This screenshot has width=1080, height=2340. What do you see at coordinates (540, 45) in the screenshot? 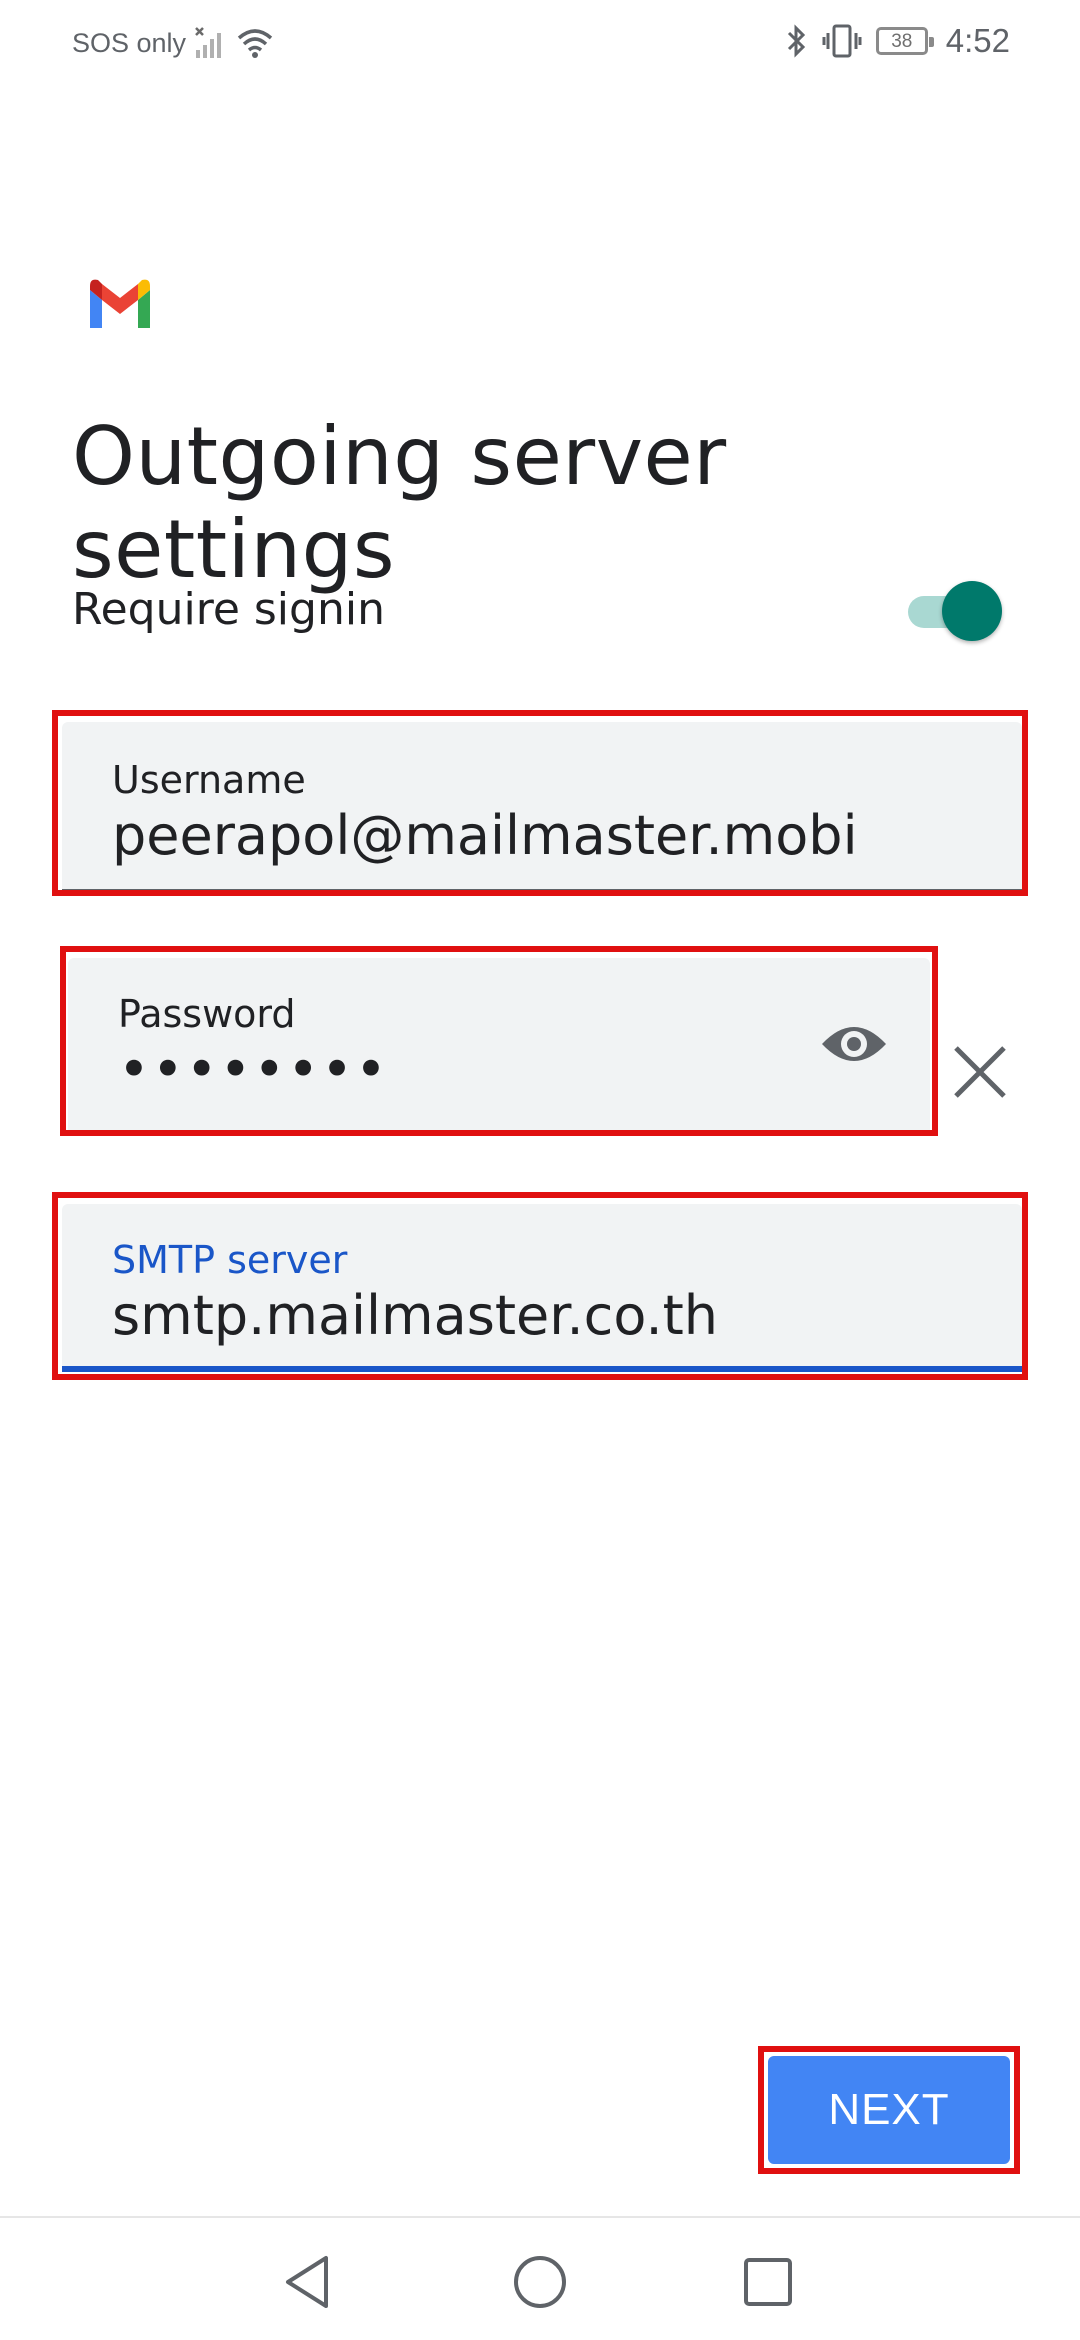
I see `status-bar: SOS only 38 4:52` at bounding box center [540, 45].